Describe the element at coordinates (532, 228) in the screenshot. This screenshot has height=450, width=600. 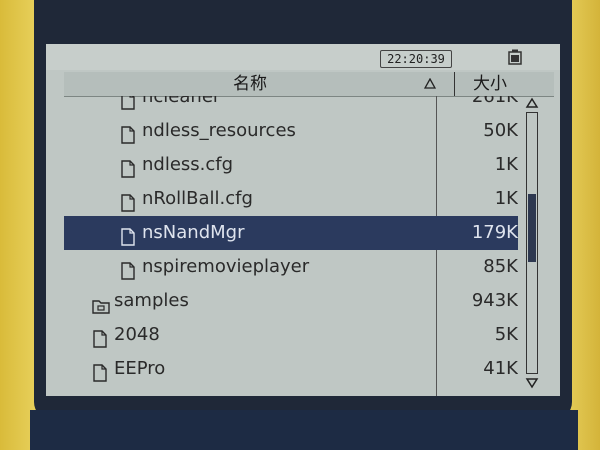
I see `scroll-thumb` at that location.